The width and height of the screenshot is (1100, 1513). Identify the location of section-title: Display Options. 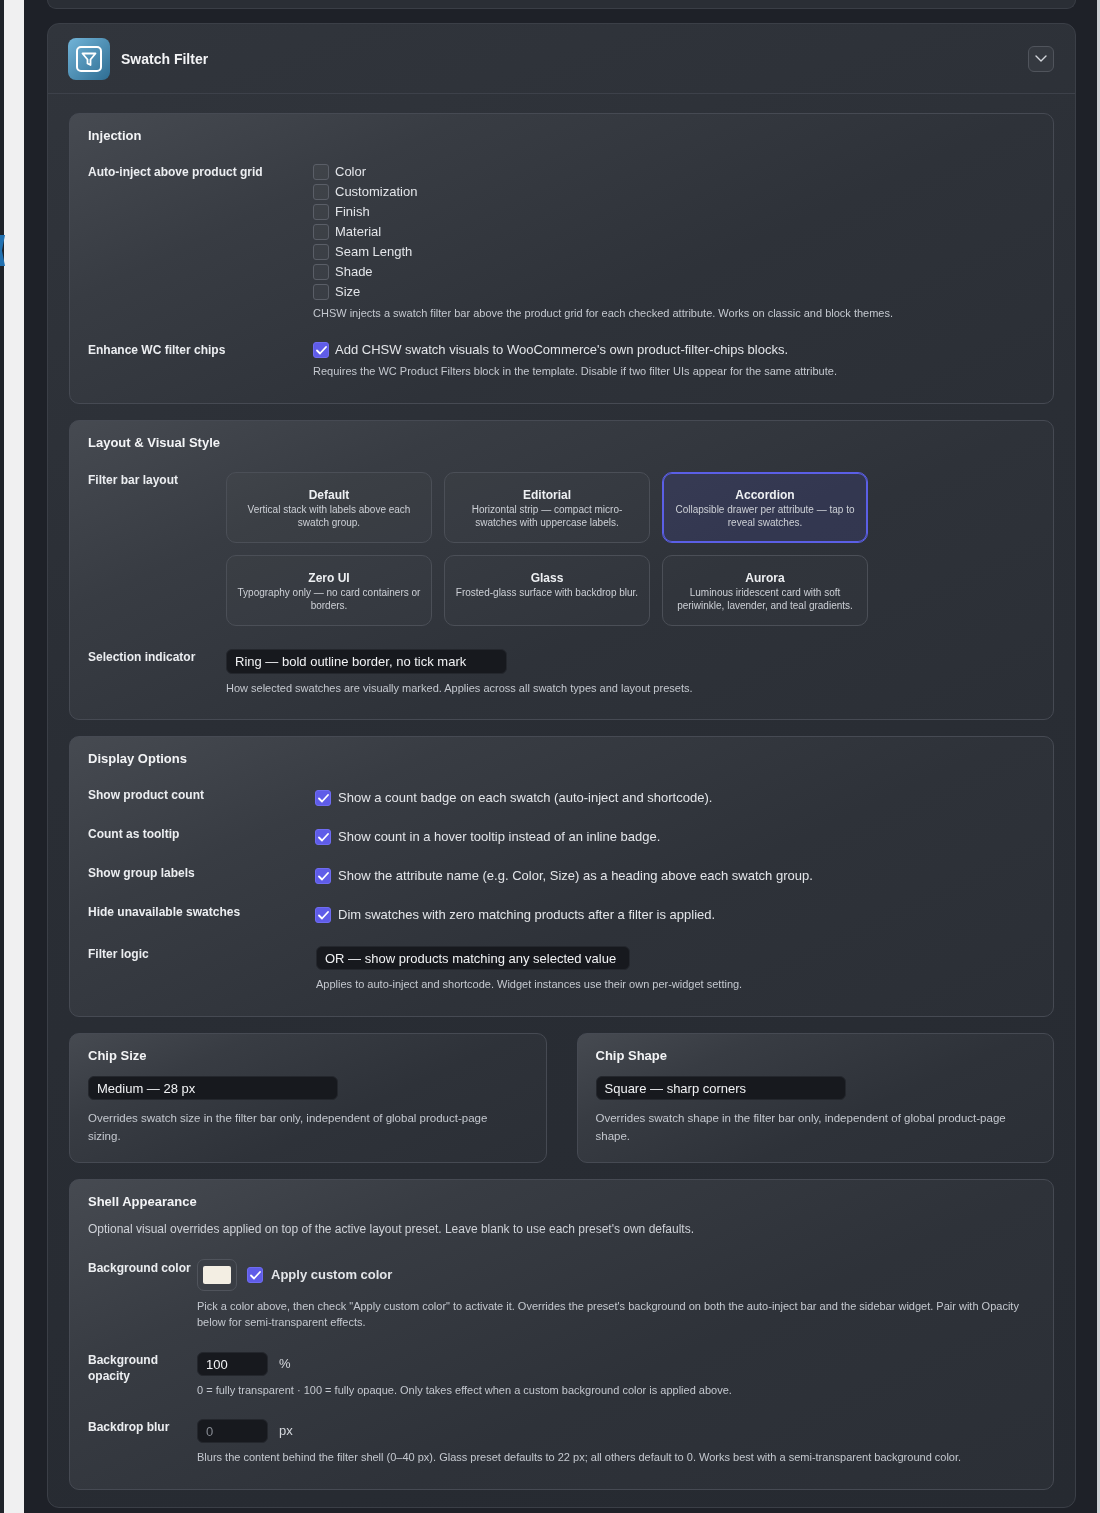
(138, 759).